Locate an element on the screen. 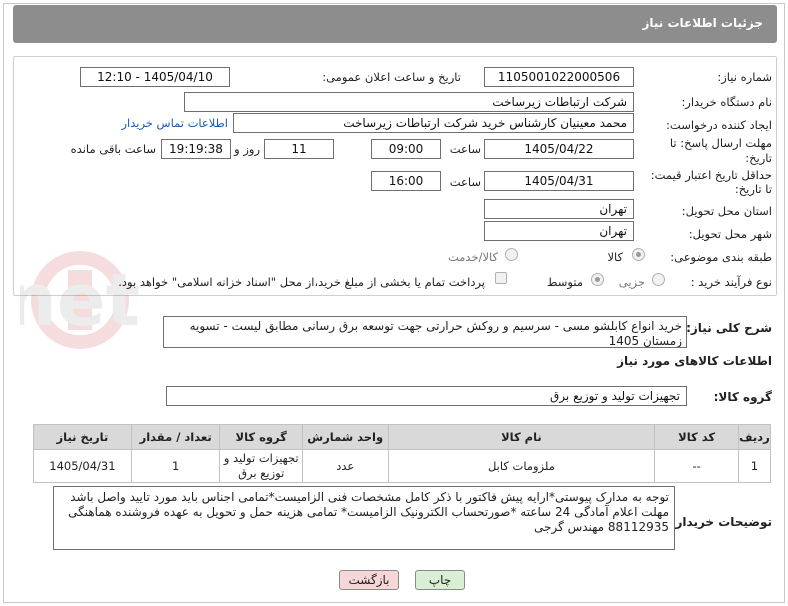 The width and height of the screenshot is (788, 606). col-qty: تعداد / مقدار is located at coordinates (175, 437).